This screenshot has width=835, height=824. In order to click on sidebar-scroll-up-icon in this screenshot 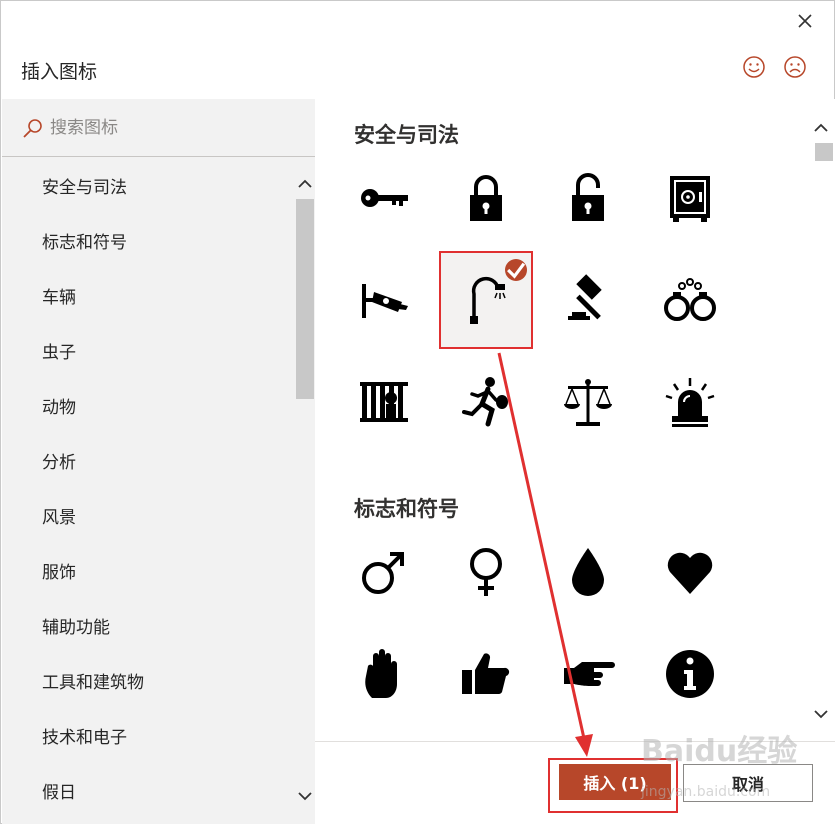, I will do `click(305, 184)`.